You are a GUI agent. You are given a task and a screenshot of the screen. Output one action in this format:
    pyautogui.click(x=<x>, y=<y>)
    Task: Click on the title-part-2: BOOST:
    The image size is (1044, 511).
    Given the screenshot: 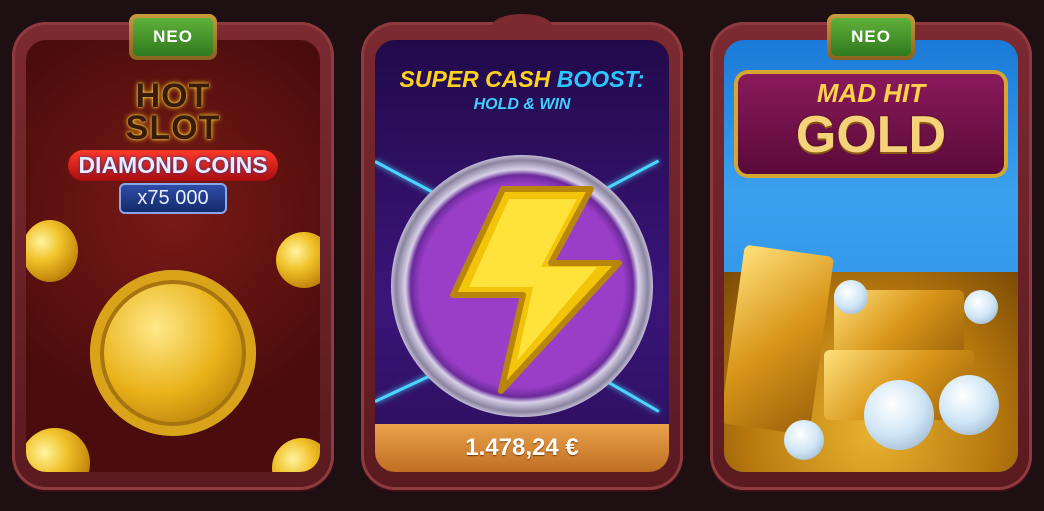 What is the action you would take?
    pyautogui.click(x=600, y=79)
    